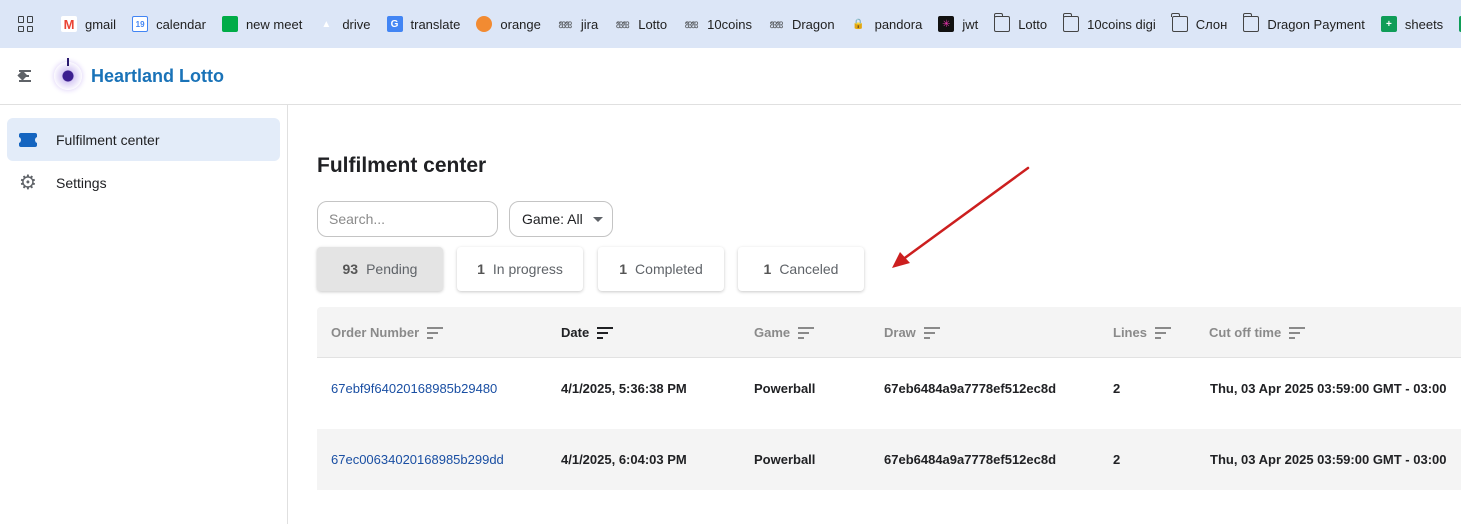 The width and height of the screenshot is (1461, 524). Describe the element at coordinates (622, 23) in the screenshot. I see `lotto-icon: ஐஐ` at that location.